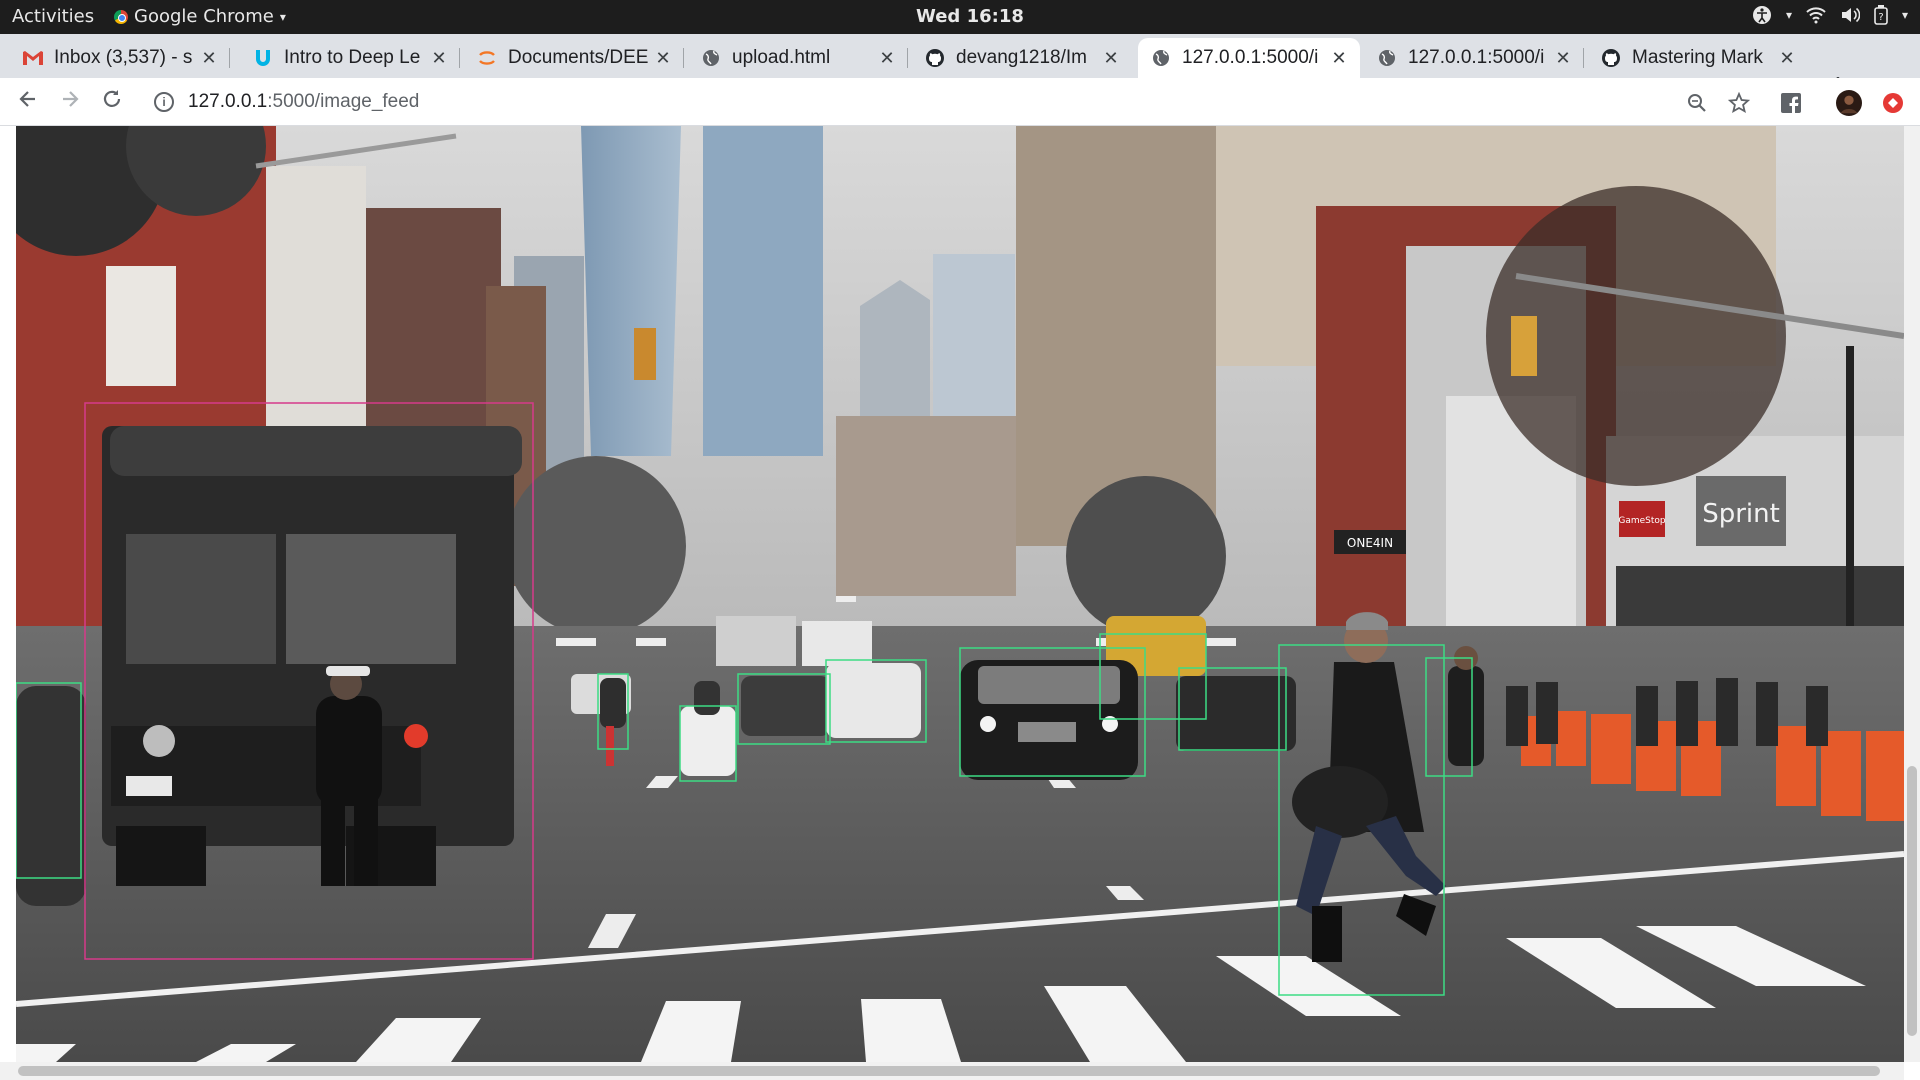 The height and width of the screenshot is (1080, 1920). I want to click on tab-gmail: Inbox (3,537) - s ✕, so click(120, 58).